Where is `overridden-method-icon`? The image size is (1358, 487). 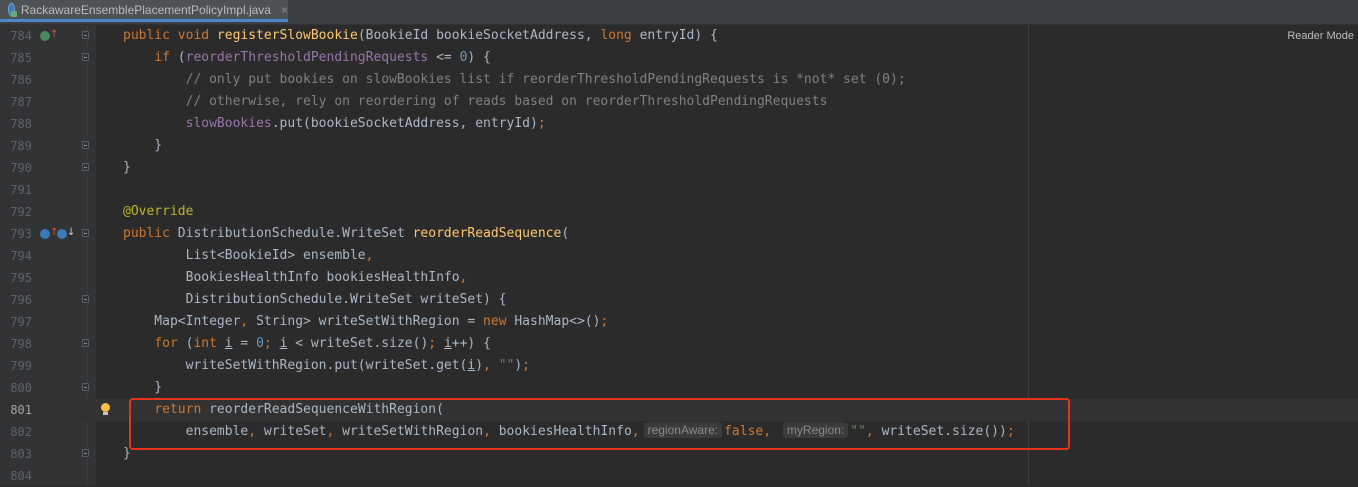
overridden-method-icon is located at coordinates (62, 234).